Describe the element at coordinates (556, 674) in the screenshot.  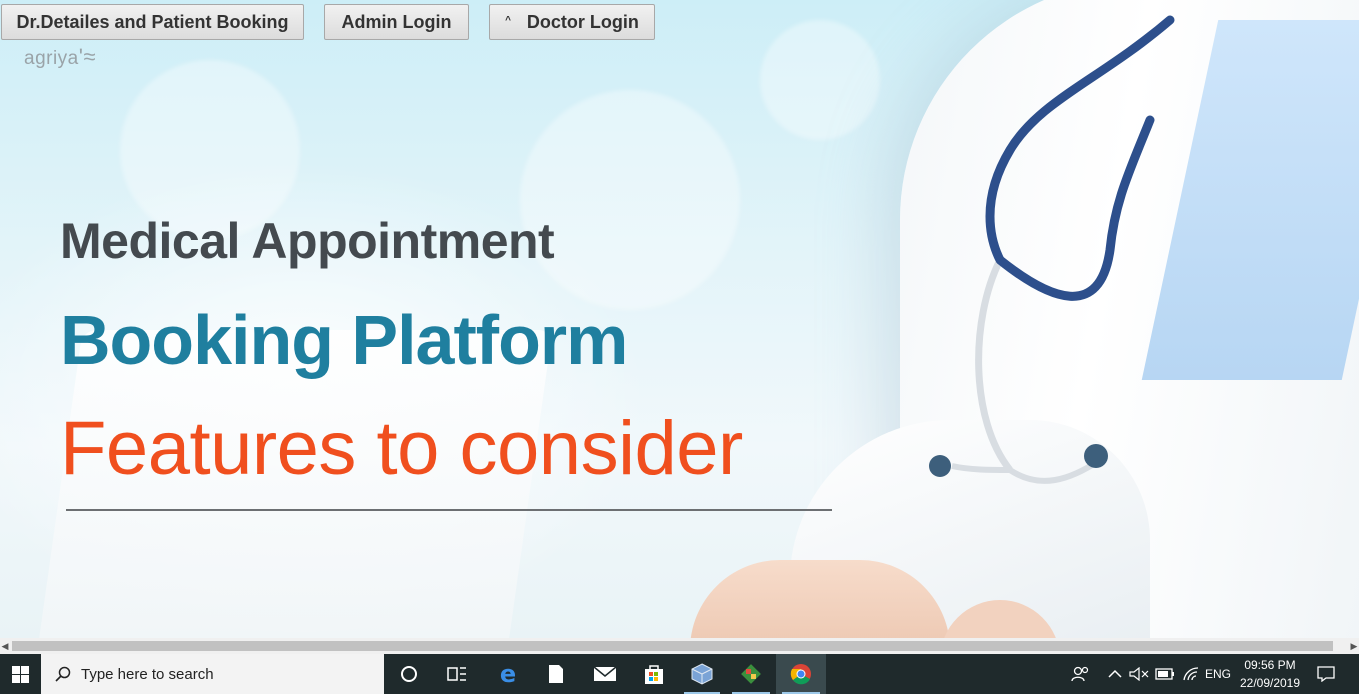
I see `file-explorer-icon` at that location.